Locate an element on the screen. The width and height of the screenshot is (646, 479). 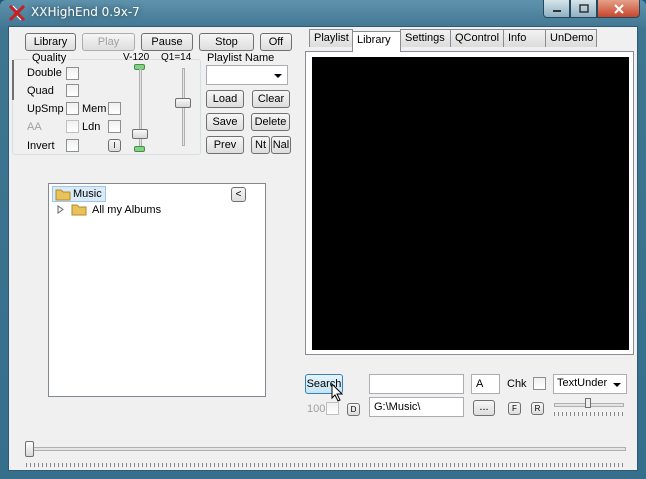
tab-qcontrol: QControl is located at coordinates (477, 38).